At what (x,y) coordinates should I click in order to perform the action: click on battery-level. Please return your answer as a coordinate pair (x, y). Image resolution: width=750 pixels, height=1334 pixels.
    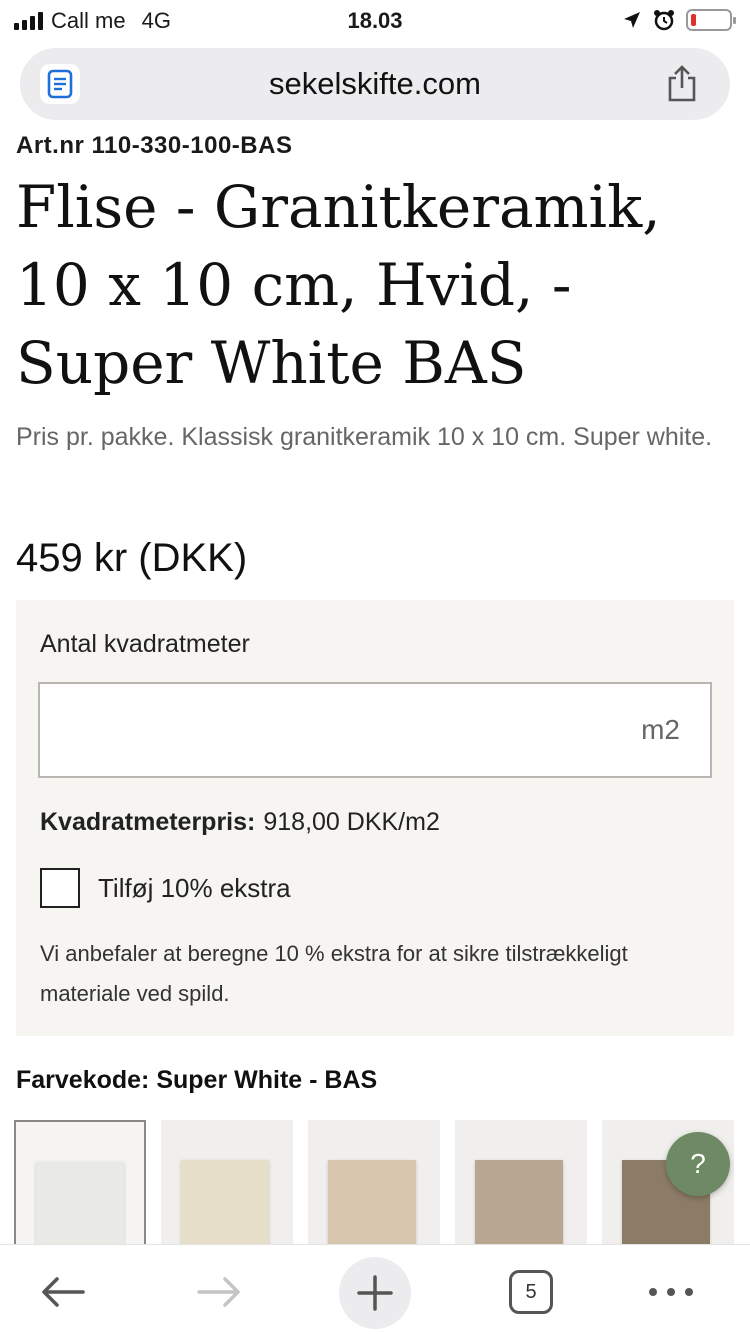
    Looking at the image, I should click on (693, 20).